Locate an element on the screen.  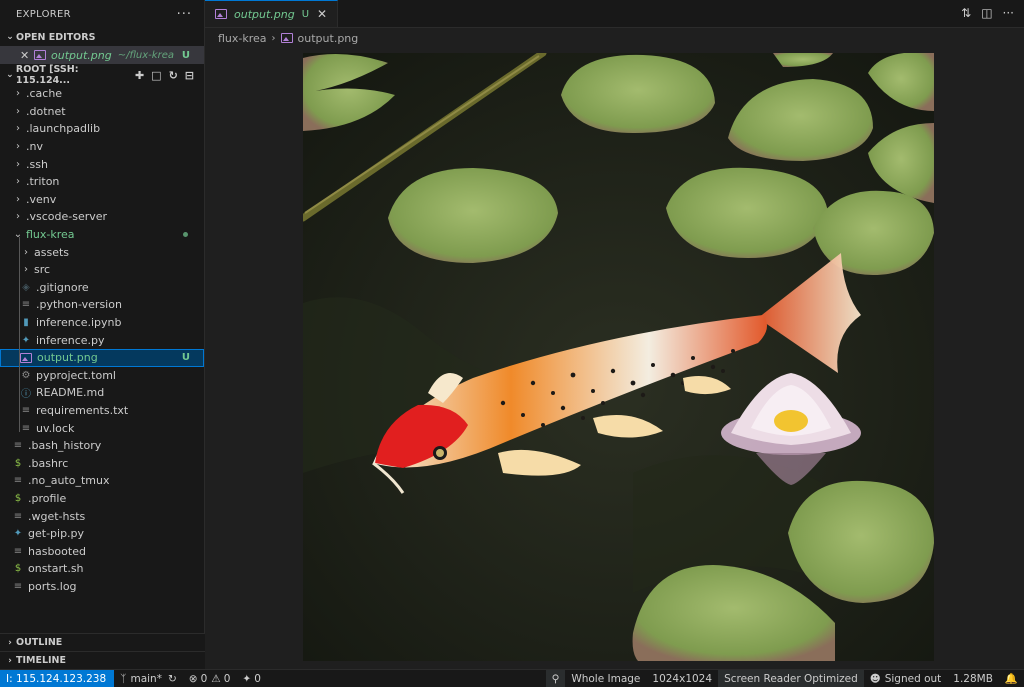
git-untracked-badge: U is located at coordinates (305, 14).